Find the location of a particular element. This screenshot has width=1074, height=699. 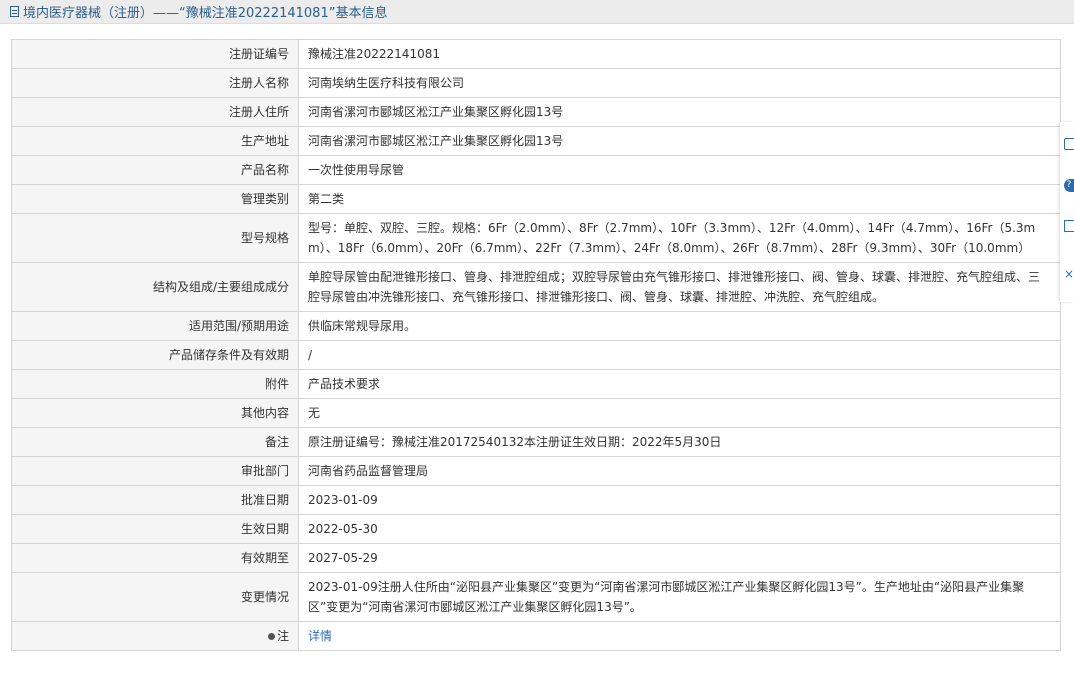

table-row: 其他内容 无 is located at coordinates (536, 413).